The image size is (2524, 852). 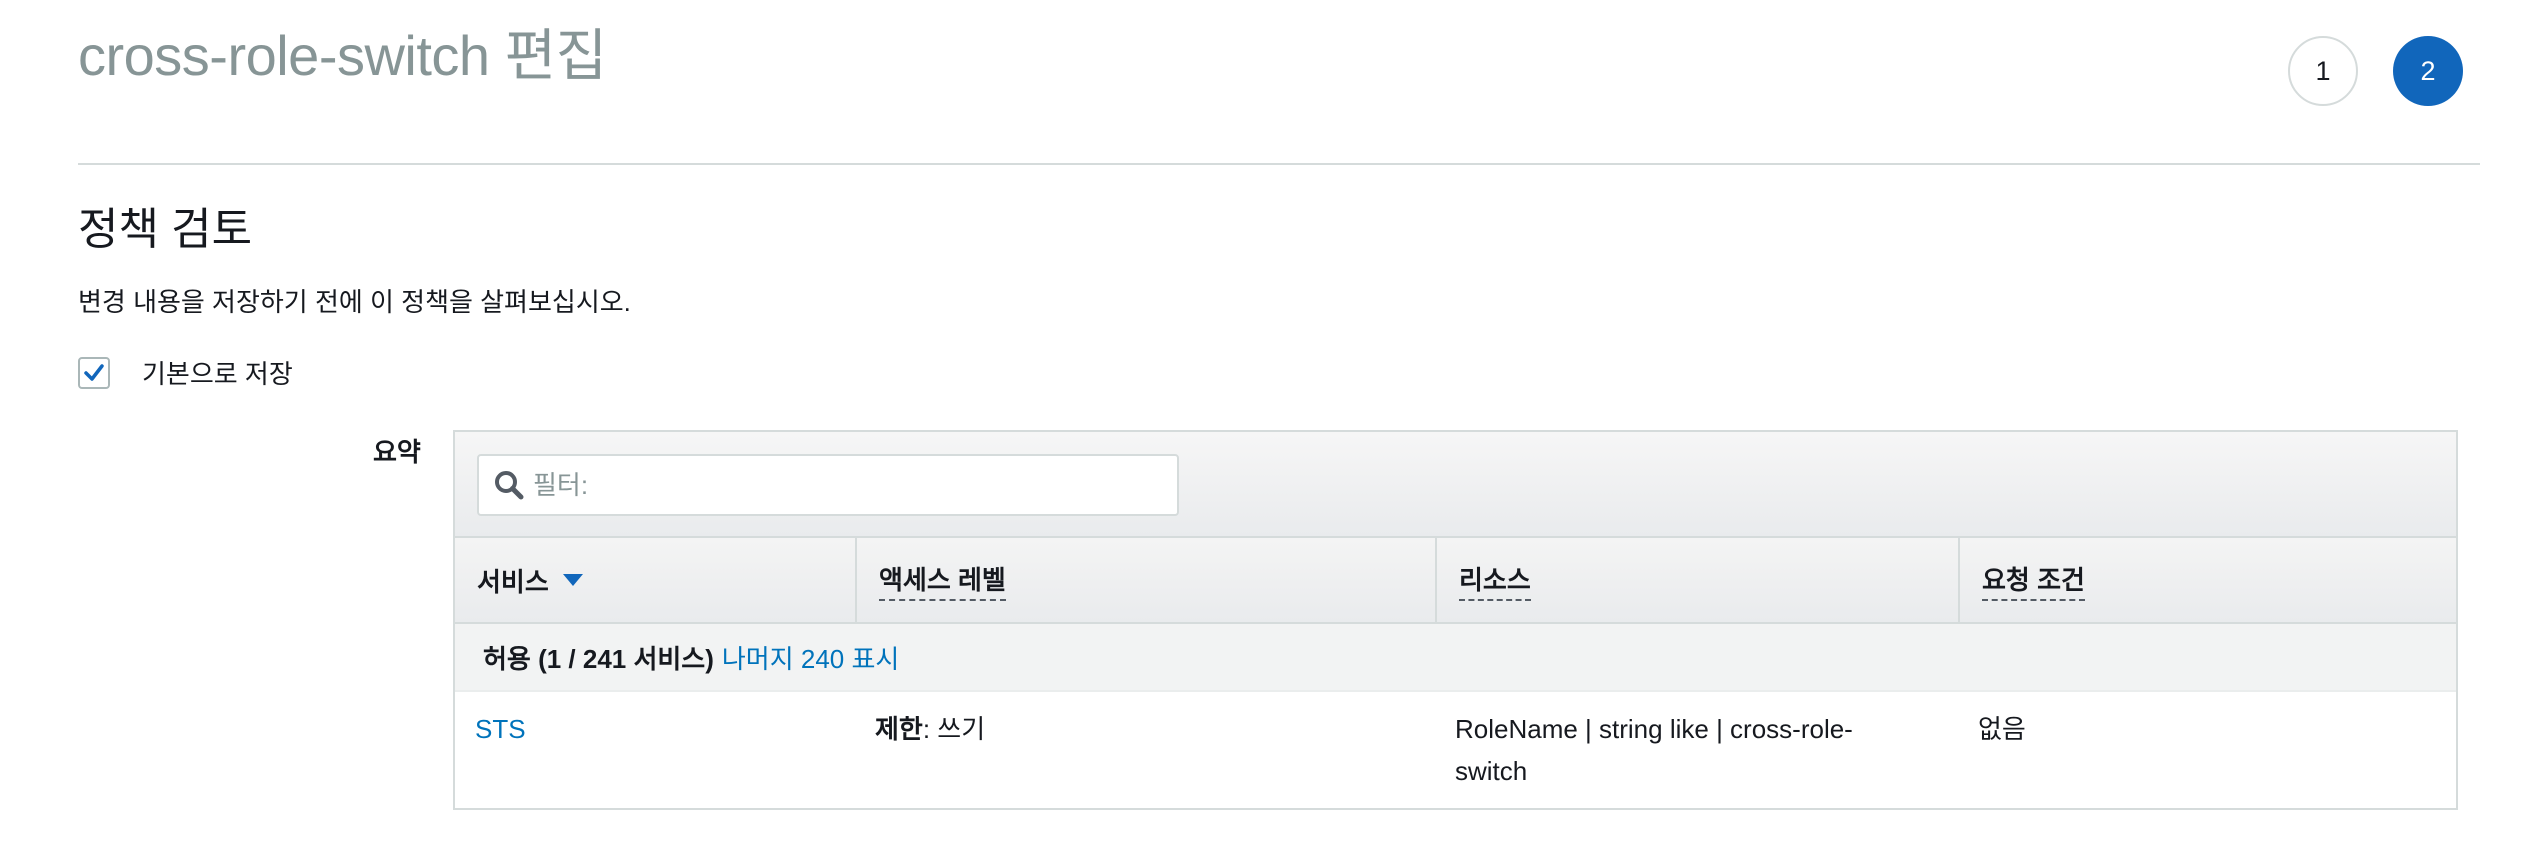 What do you see at coordinates (598, 658) in the screenshot?
I see `group-title: 허용 (1 / 241 서비스)` at bounding box center [598, 658].